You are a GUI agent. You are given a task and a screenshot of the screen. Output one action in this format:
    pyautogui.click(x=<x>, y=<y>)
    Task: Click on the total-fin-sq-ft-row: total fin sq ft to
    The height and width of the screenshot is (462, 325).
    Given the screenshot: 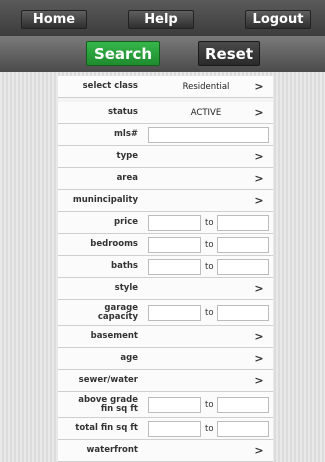 What is the action you would take?
    pyautogui.click(x=165, y=429)
    